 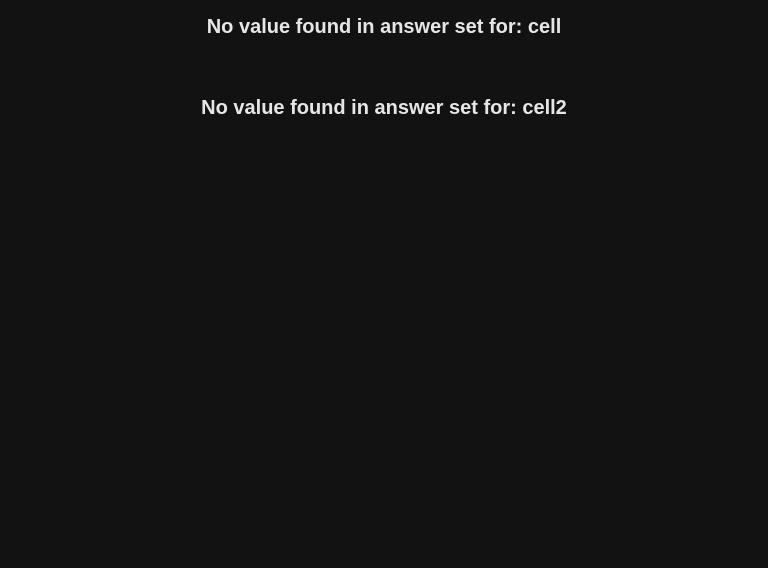 I want to click on missing-value-message-cell: No value found in answer set for: cell, so click(x=384, y=27).